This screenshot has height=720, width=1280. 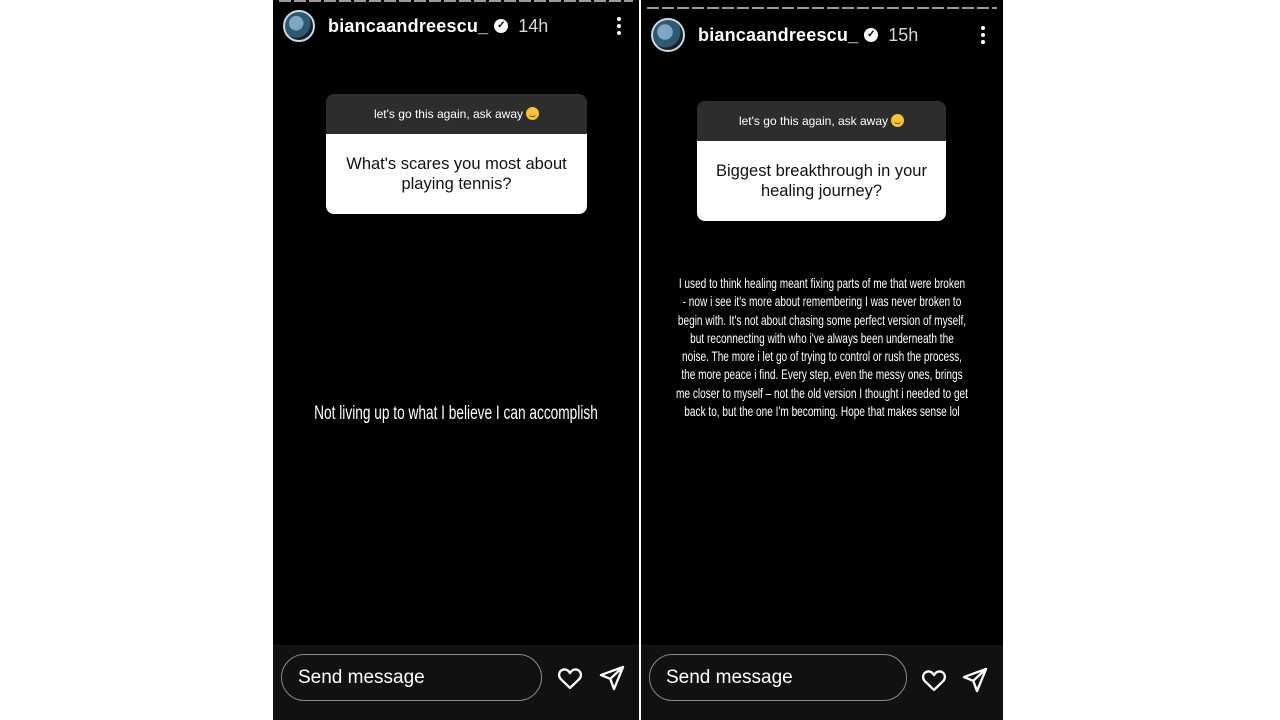 What do you see at coordinates (533, 25) in the screenshot?
I see `post-time: 14h` at bounding box center [533, 25].